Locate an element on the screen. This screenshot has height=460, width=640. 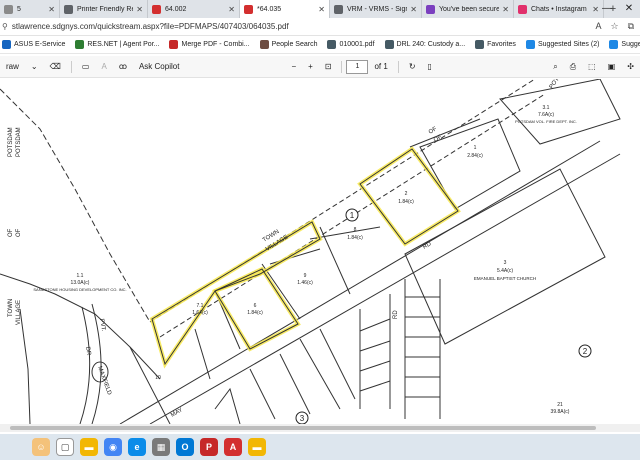
browser-tab: 64.002 ✕ is located at coordinates (194, 9).